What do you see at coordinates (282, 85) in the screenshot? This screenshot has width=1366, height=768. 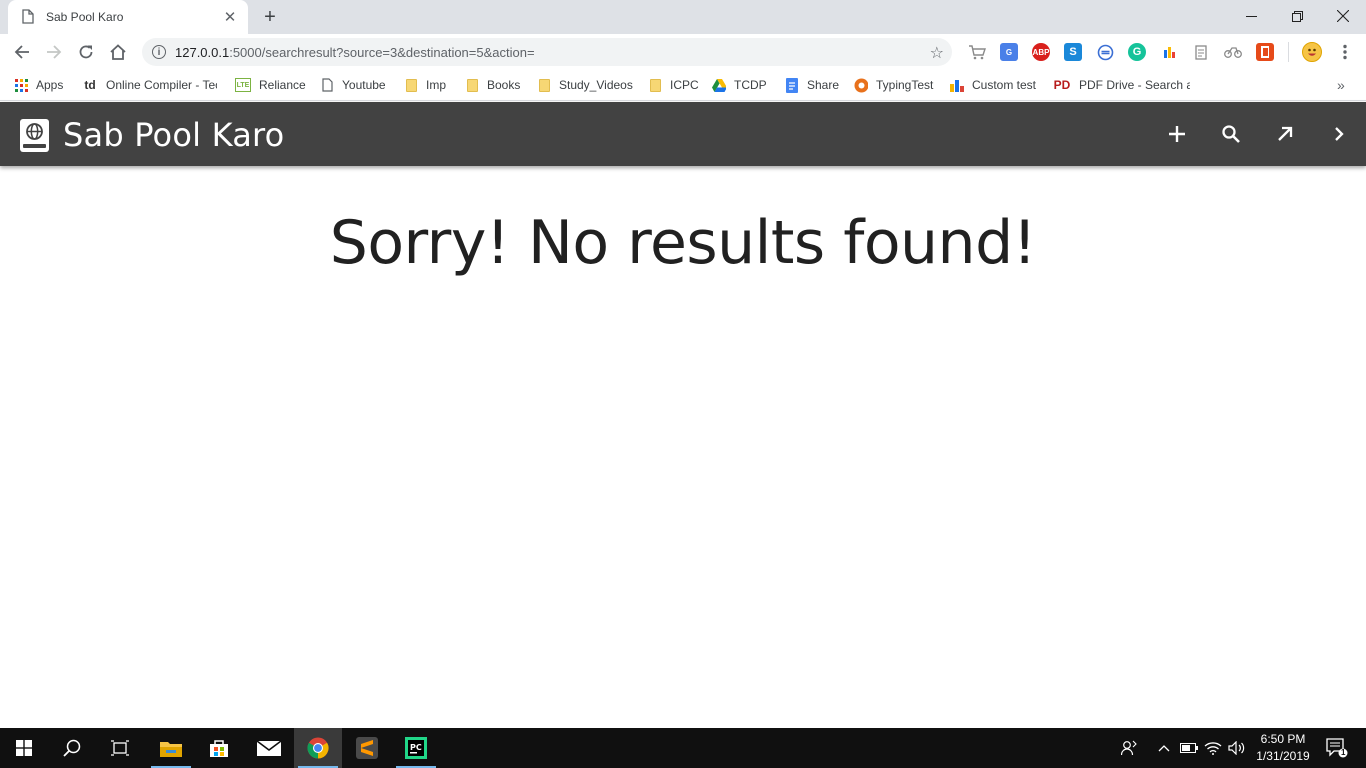 I see `bookmark-label: Reliance` at bounding box center [282, 85].